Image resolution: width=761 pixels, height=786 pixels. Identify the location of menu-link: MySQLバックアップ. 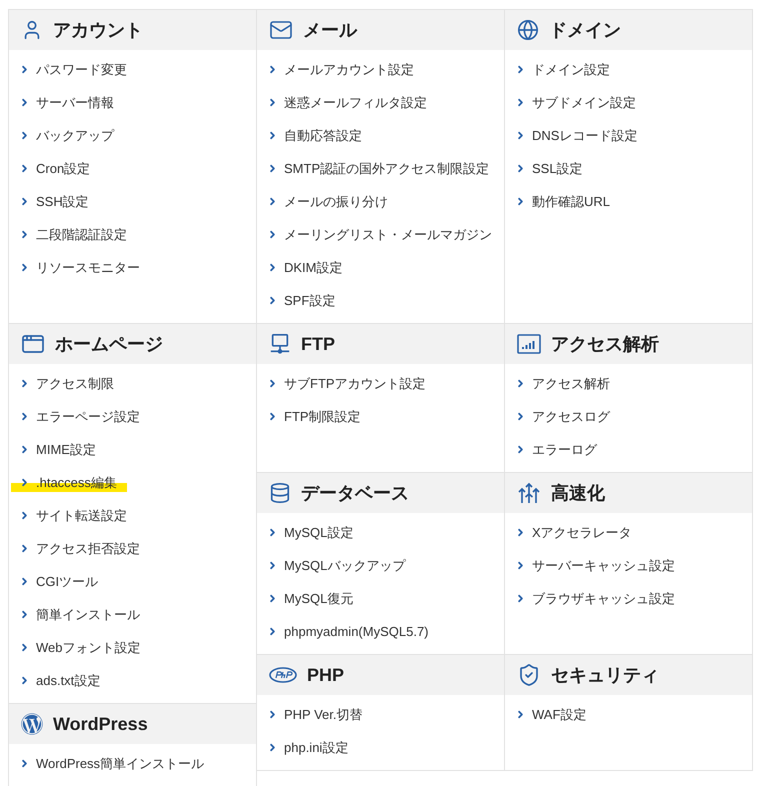
(336, 565).